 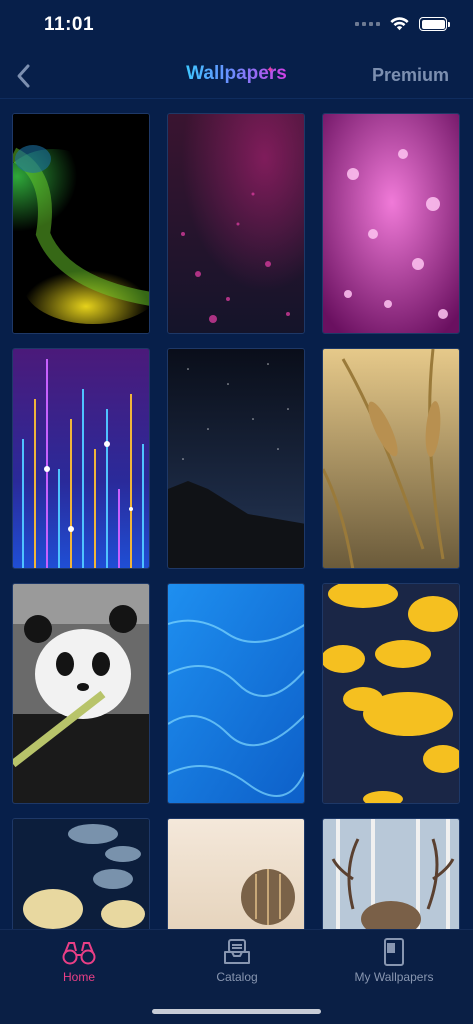 I want to click on status-bar: 11:01, so click(x=236, y=27).